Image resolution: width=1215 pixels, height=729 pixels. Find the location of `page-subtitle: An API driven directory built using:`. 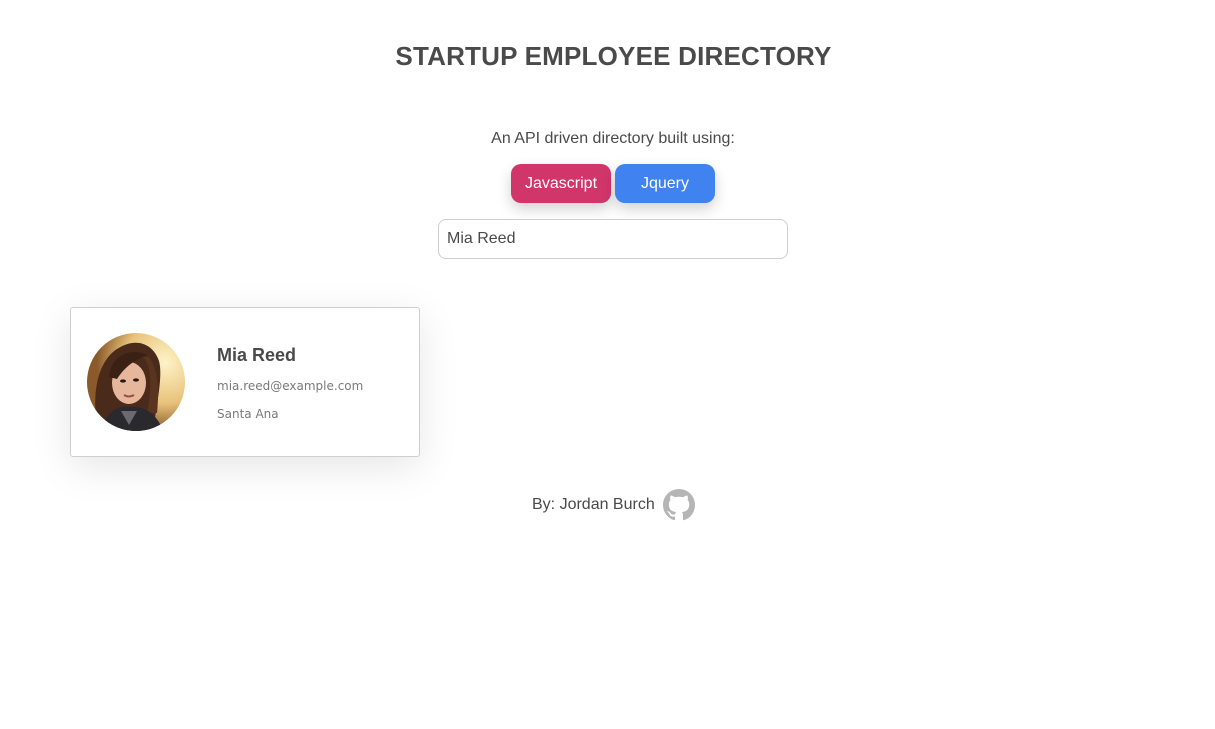

page-subtitle: An API driven directory built using: is located at coordinates (613, 138).